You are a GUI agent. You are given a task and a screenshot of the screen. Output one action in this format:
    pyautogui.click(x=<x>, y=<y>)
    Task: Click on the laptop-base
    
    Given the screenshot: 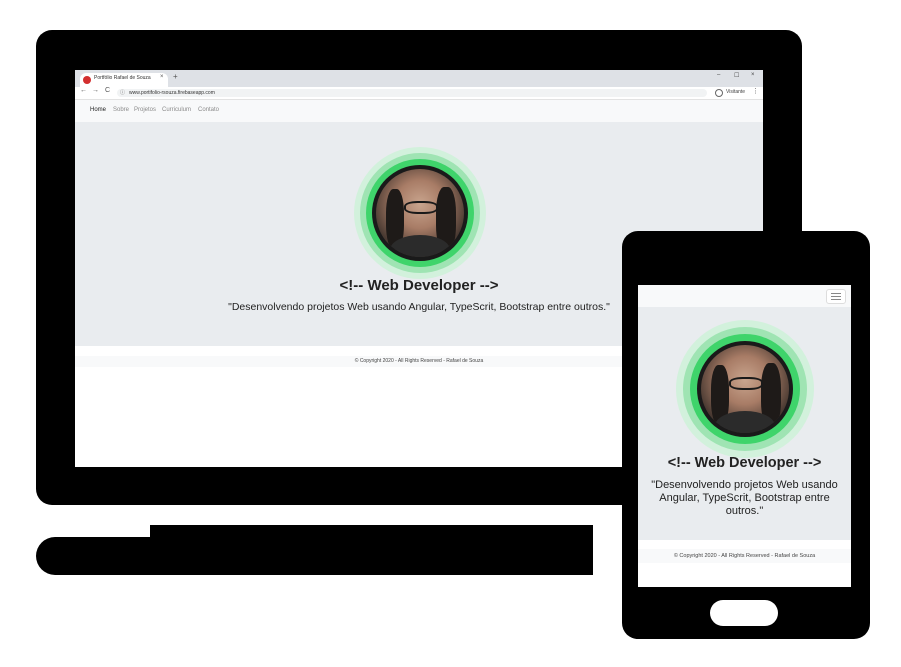 What is the action you would take?
    pyautogui.click(x=314, y=556)
    